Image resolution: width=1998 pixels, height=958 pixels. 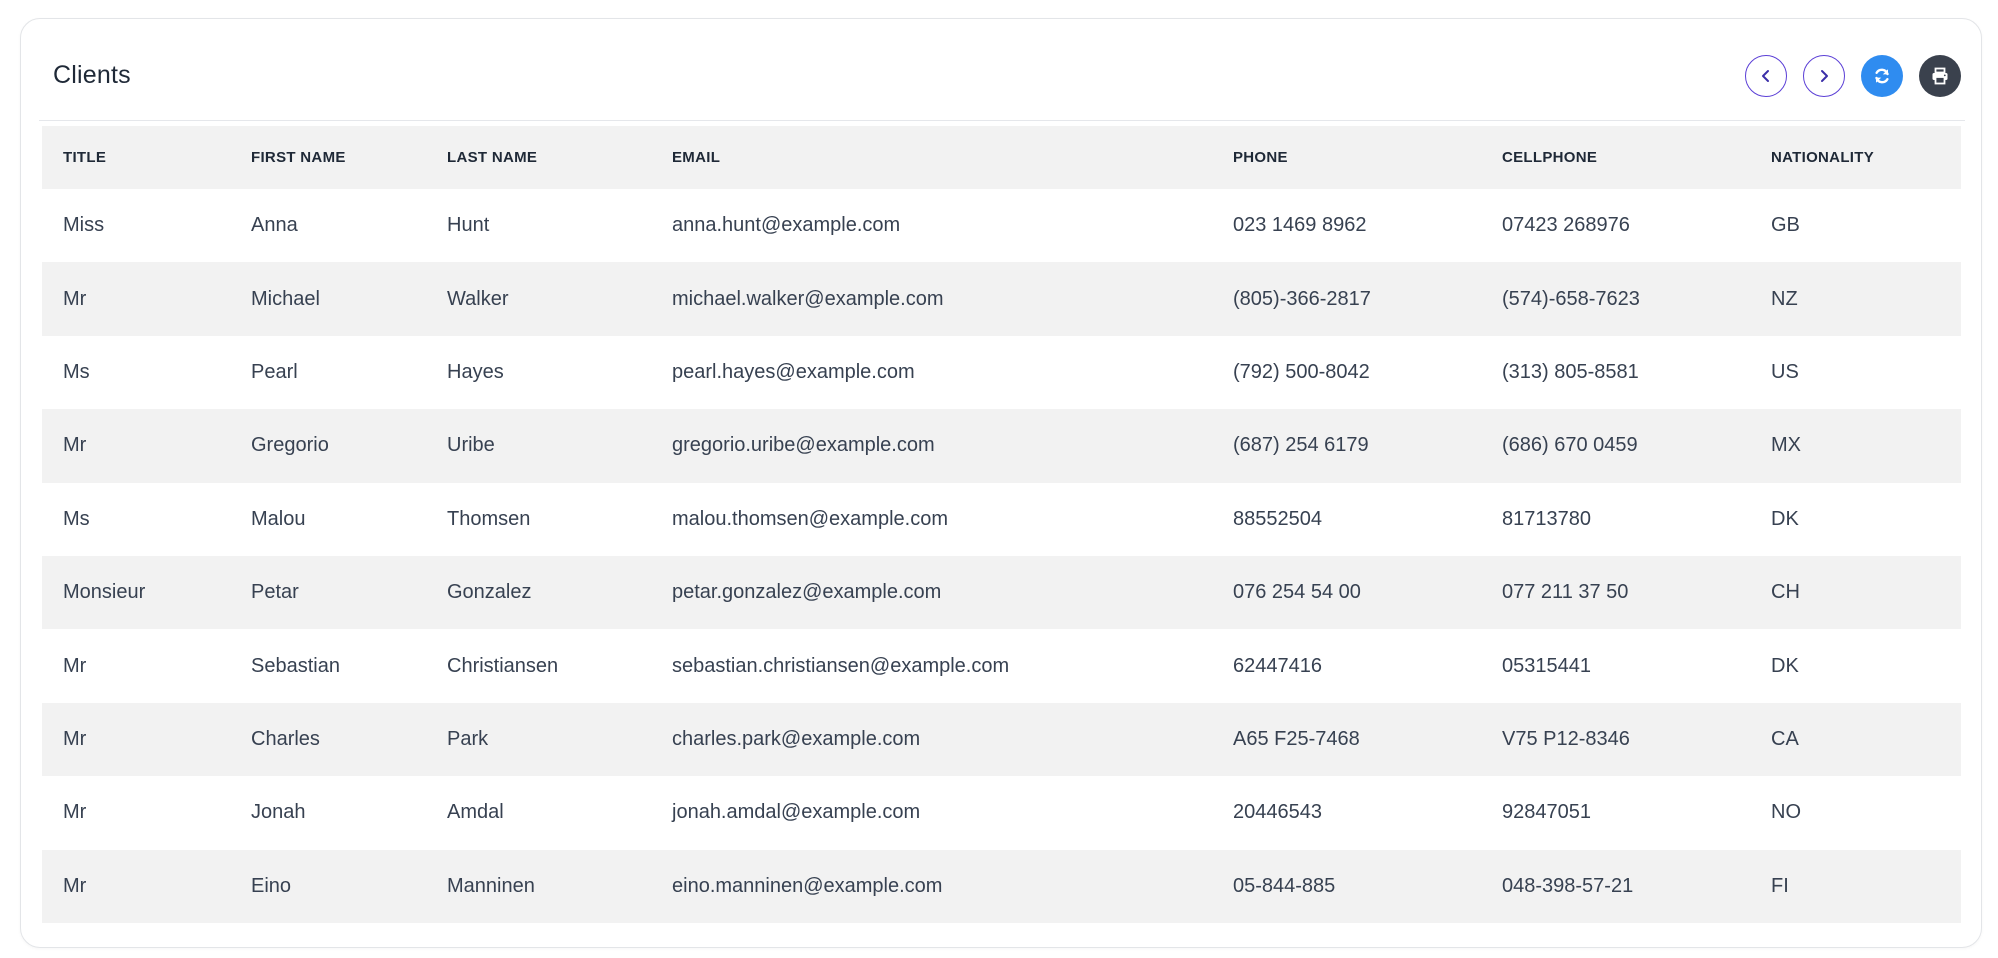 I want to click on cell-title: Miss, so click(x=84, y=225).